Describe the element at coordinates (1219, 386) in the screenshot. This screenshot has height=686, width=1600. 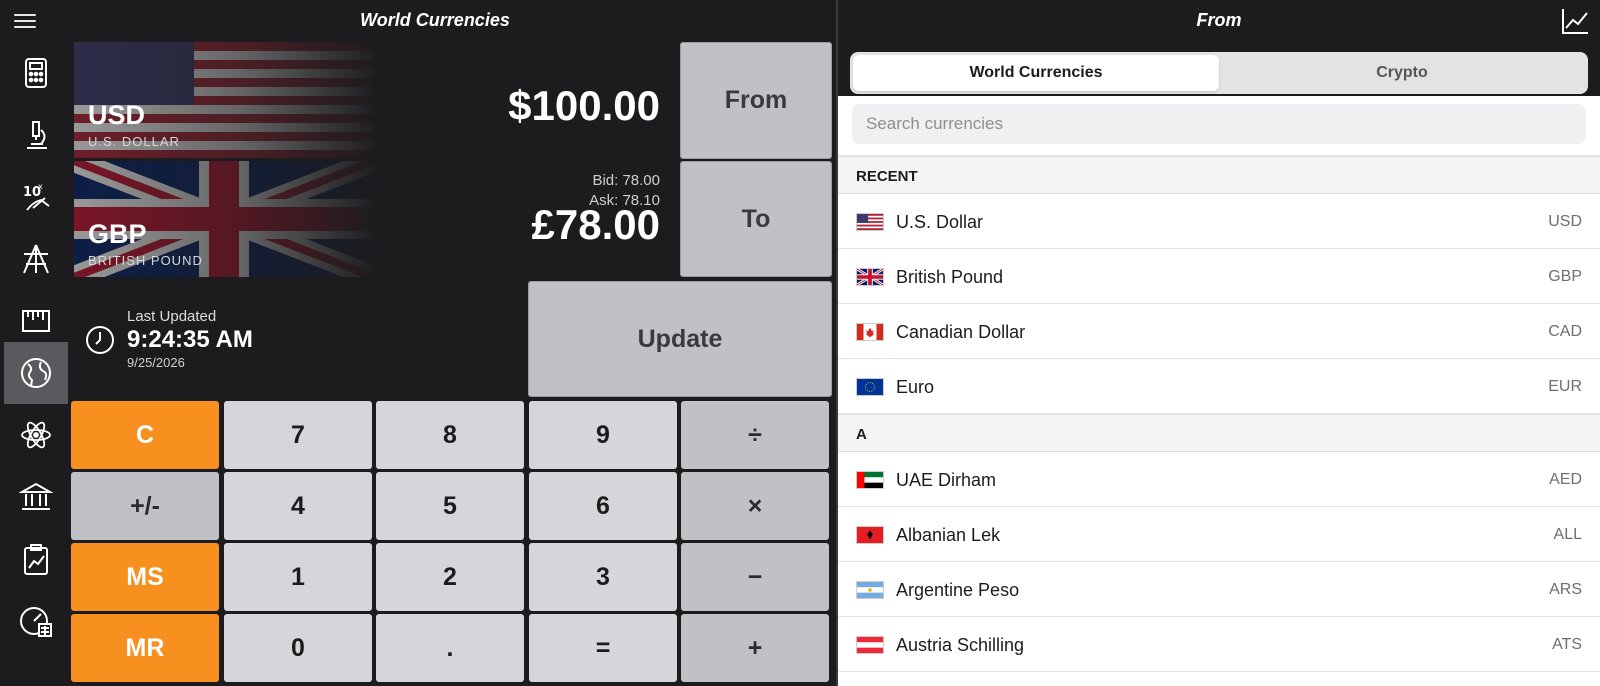
I see `list-item-eur: Euro EUR` at that location.